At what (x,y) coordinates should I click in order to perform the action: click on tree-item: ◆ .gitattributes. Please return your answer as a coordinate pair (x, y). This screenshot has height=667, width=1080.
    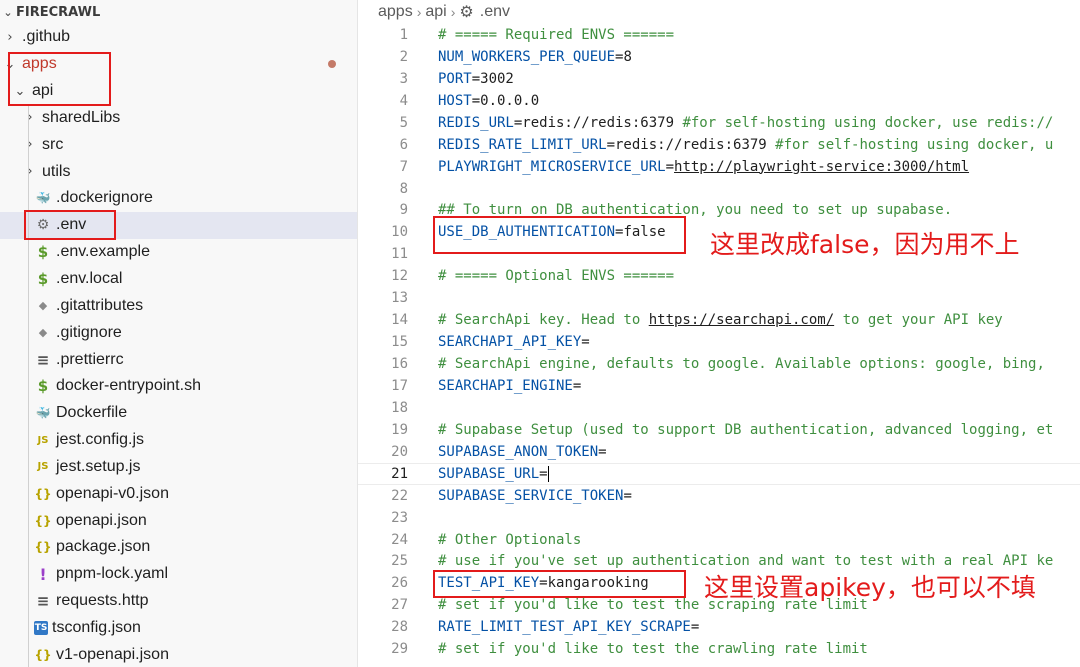
    Looking at the image, I should click on (178, 306).